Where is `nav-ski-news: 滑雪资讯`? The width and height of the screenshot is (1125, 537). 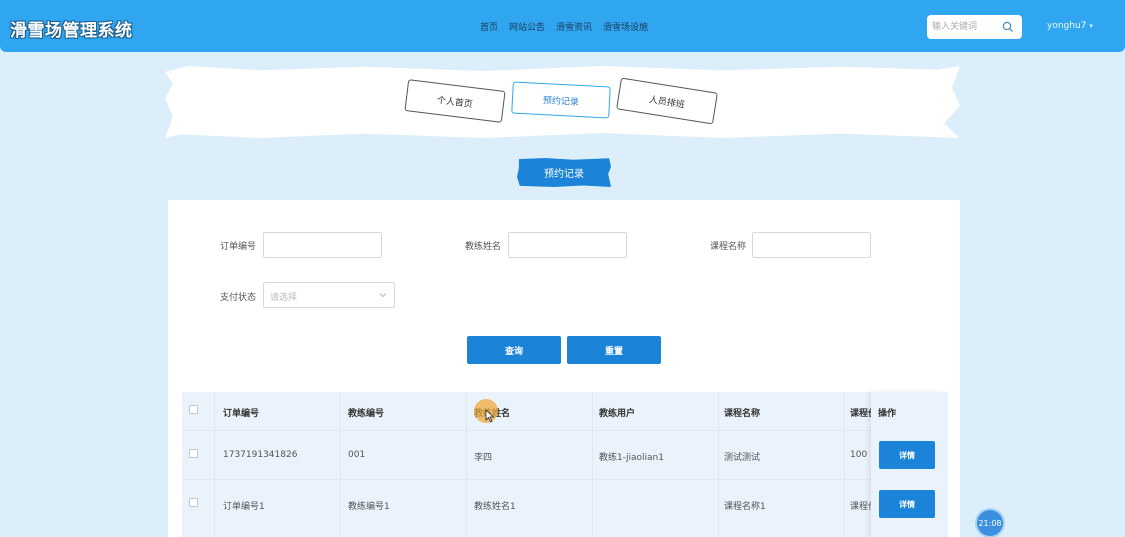
nav-ski-news: 滑雪资讯 is located at coordinates (574, 26).